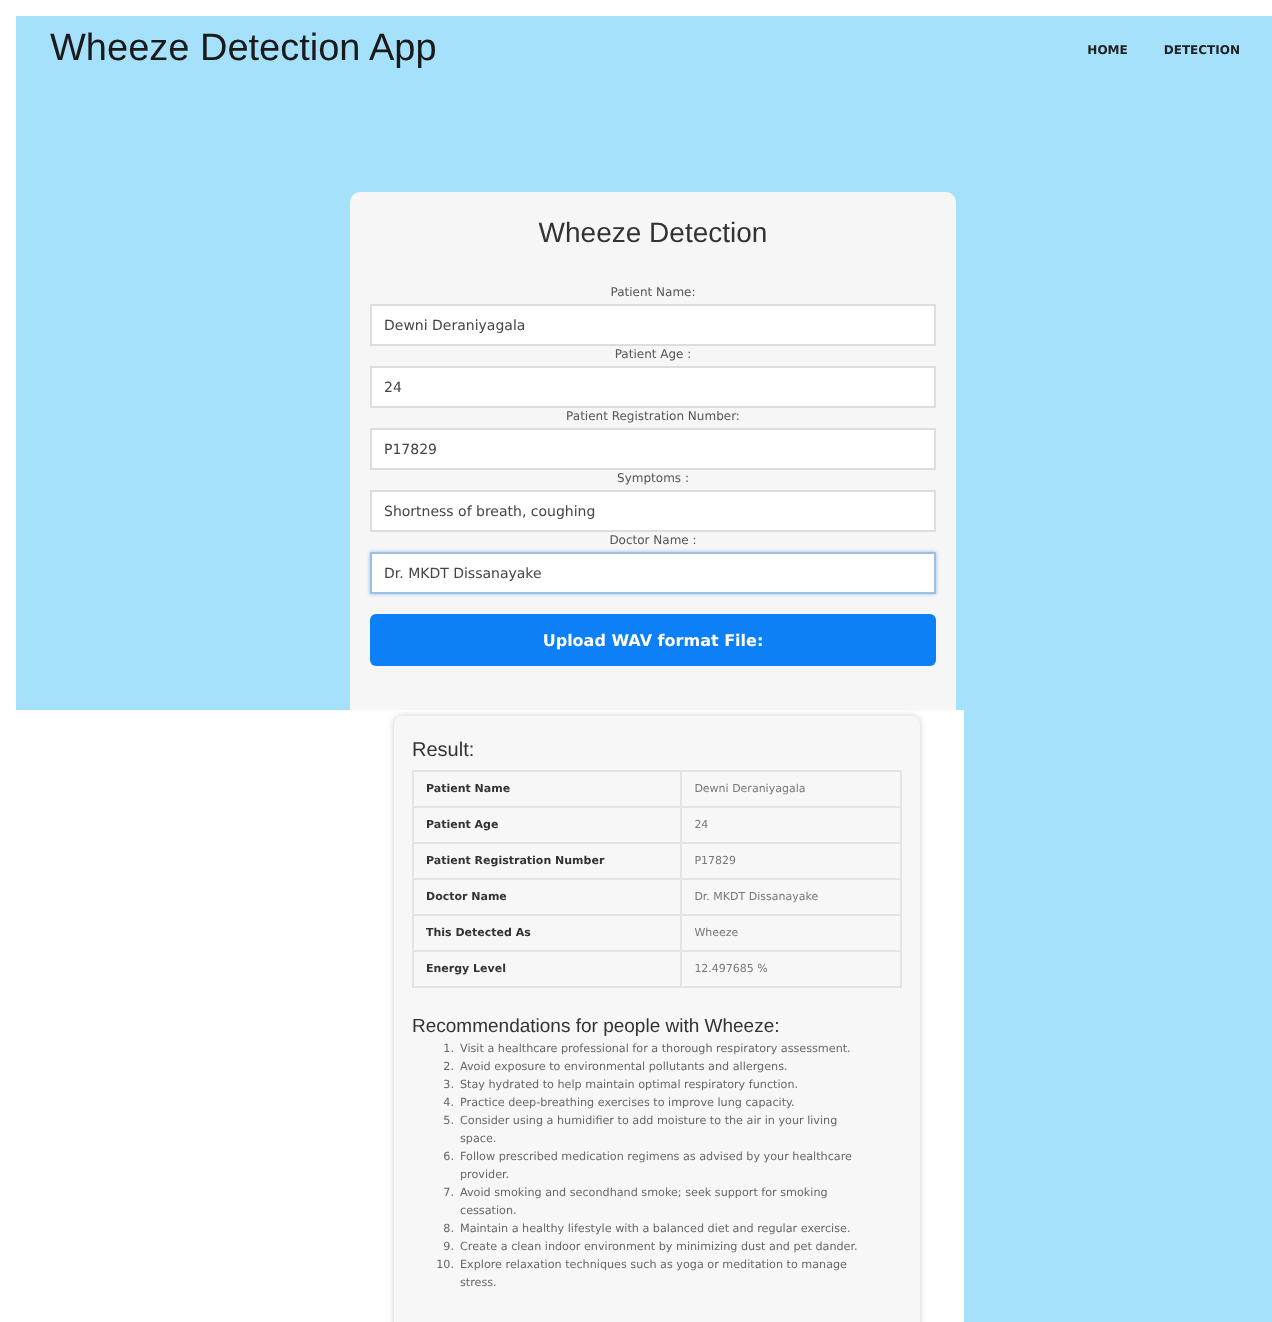  Describe the element at coordinates (597, 1027) in the screenshot. I see `recommendations-title: Recommendations for people with Wheeze:` at that location.